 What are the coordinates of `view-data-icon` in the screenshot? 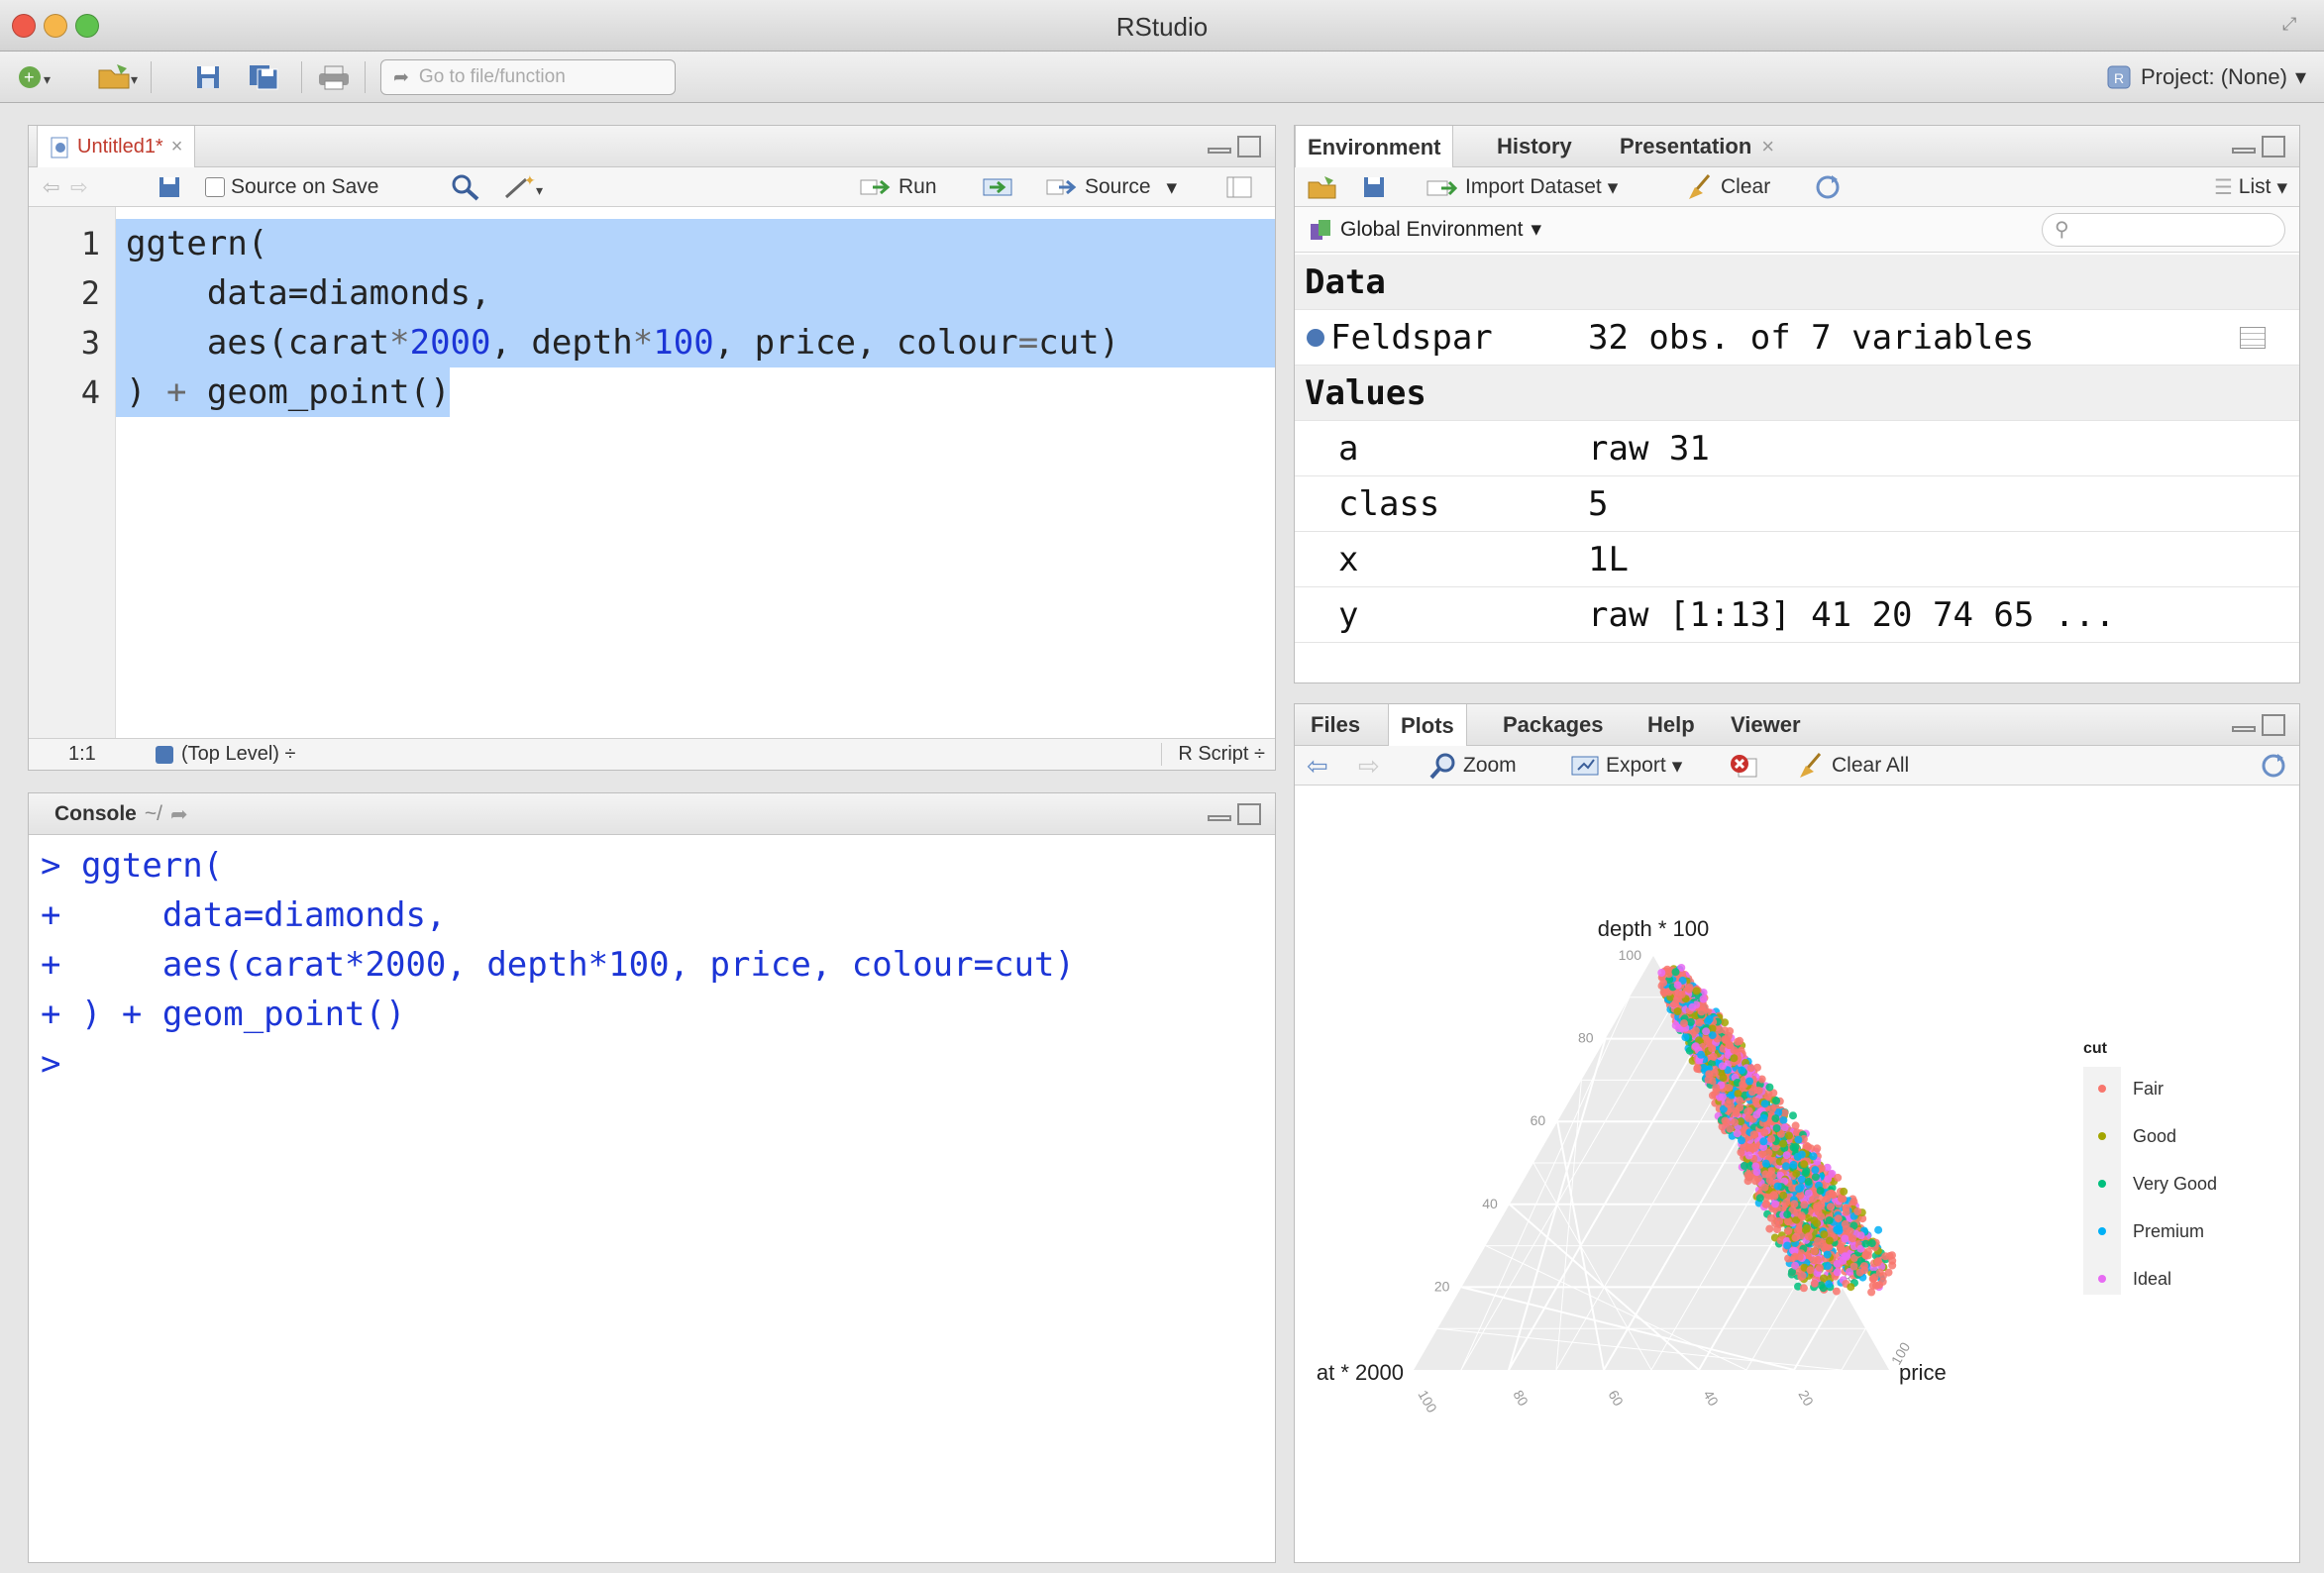 It's located at (2253, 338).